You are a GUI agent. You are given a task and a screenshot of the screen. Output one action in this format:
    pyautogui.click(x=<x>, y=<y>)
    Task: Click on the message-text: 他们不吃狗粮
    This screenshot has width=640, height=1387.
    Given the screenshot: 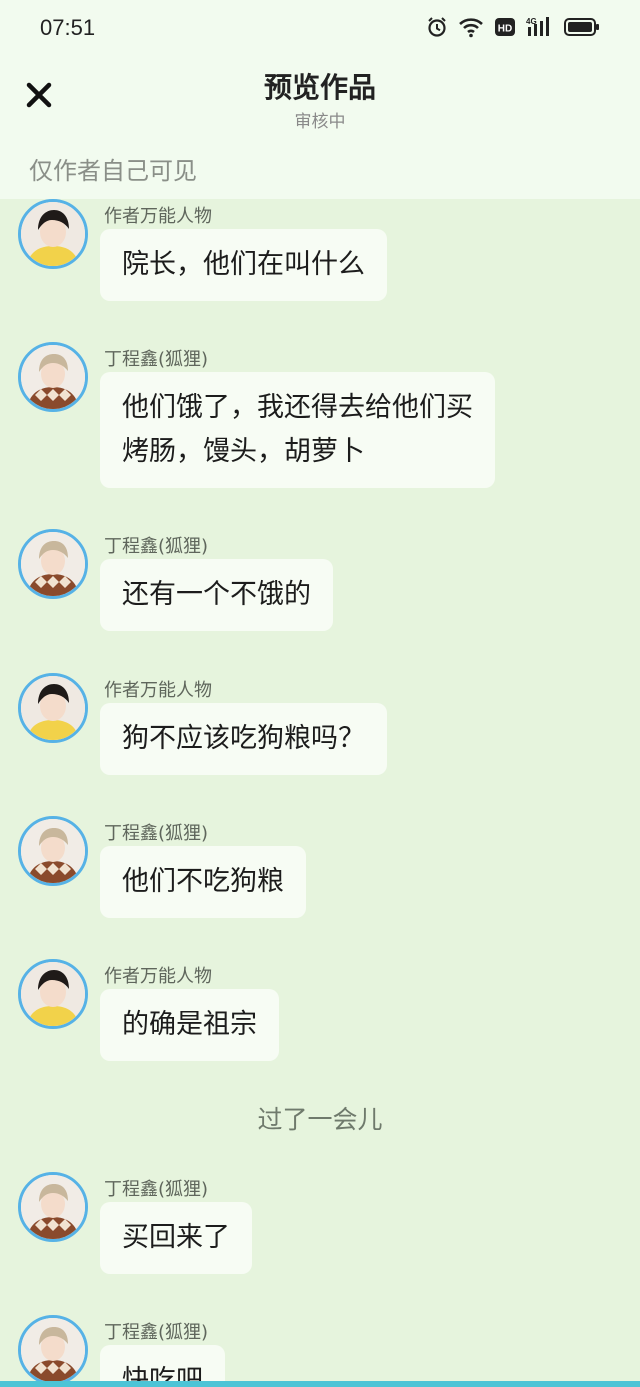 What is the action you would take?
    pyautogui.click(x=203, y=881)
    